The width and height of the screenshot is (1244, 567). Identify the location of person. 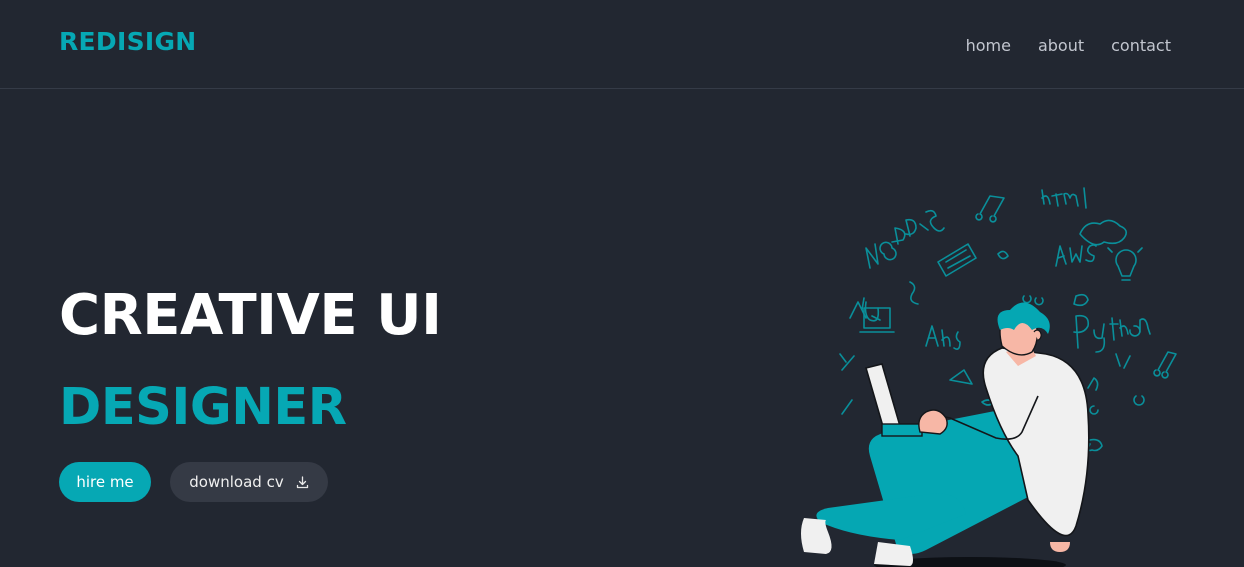
(945, 434).